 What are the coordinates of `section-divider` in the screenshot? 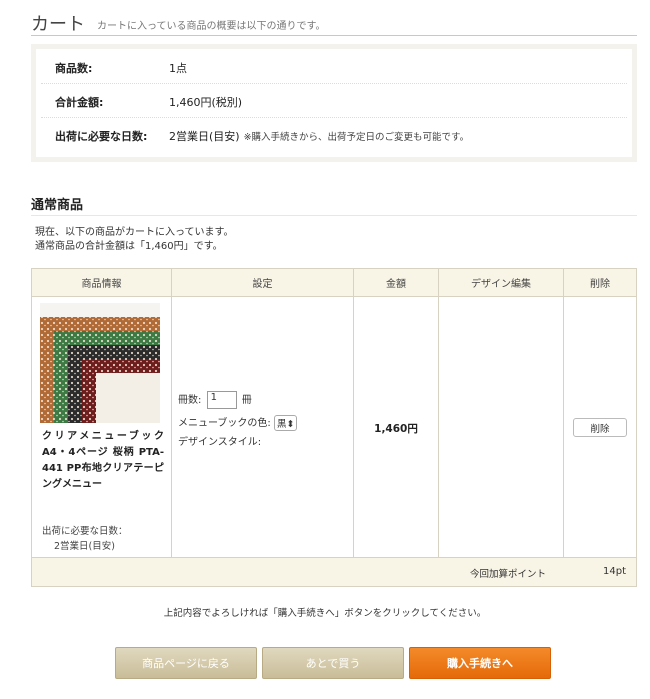 It's located at (334, 215).